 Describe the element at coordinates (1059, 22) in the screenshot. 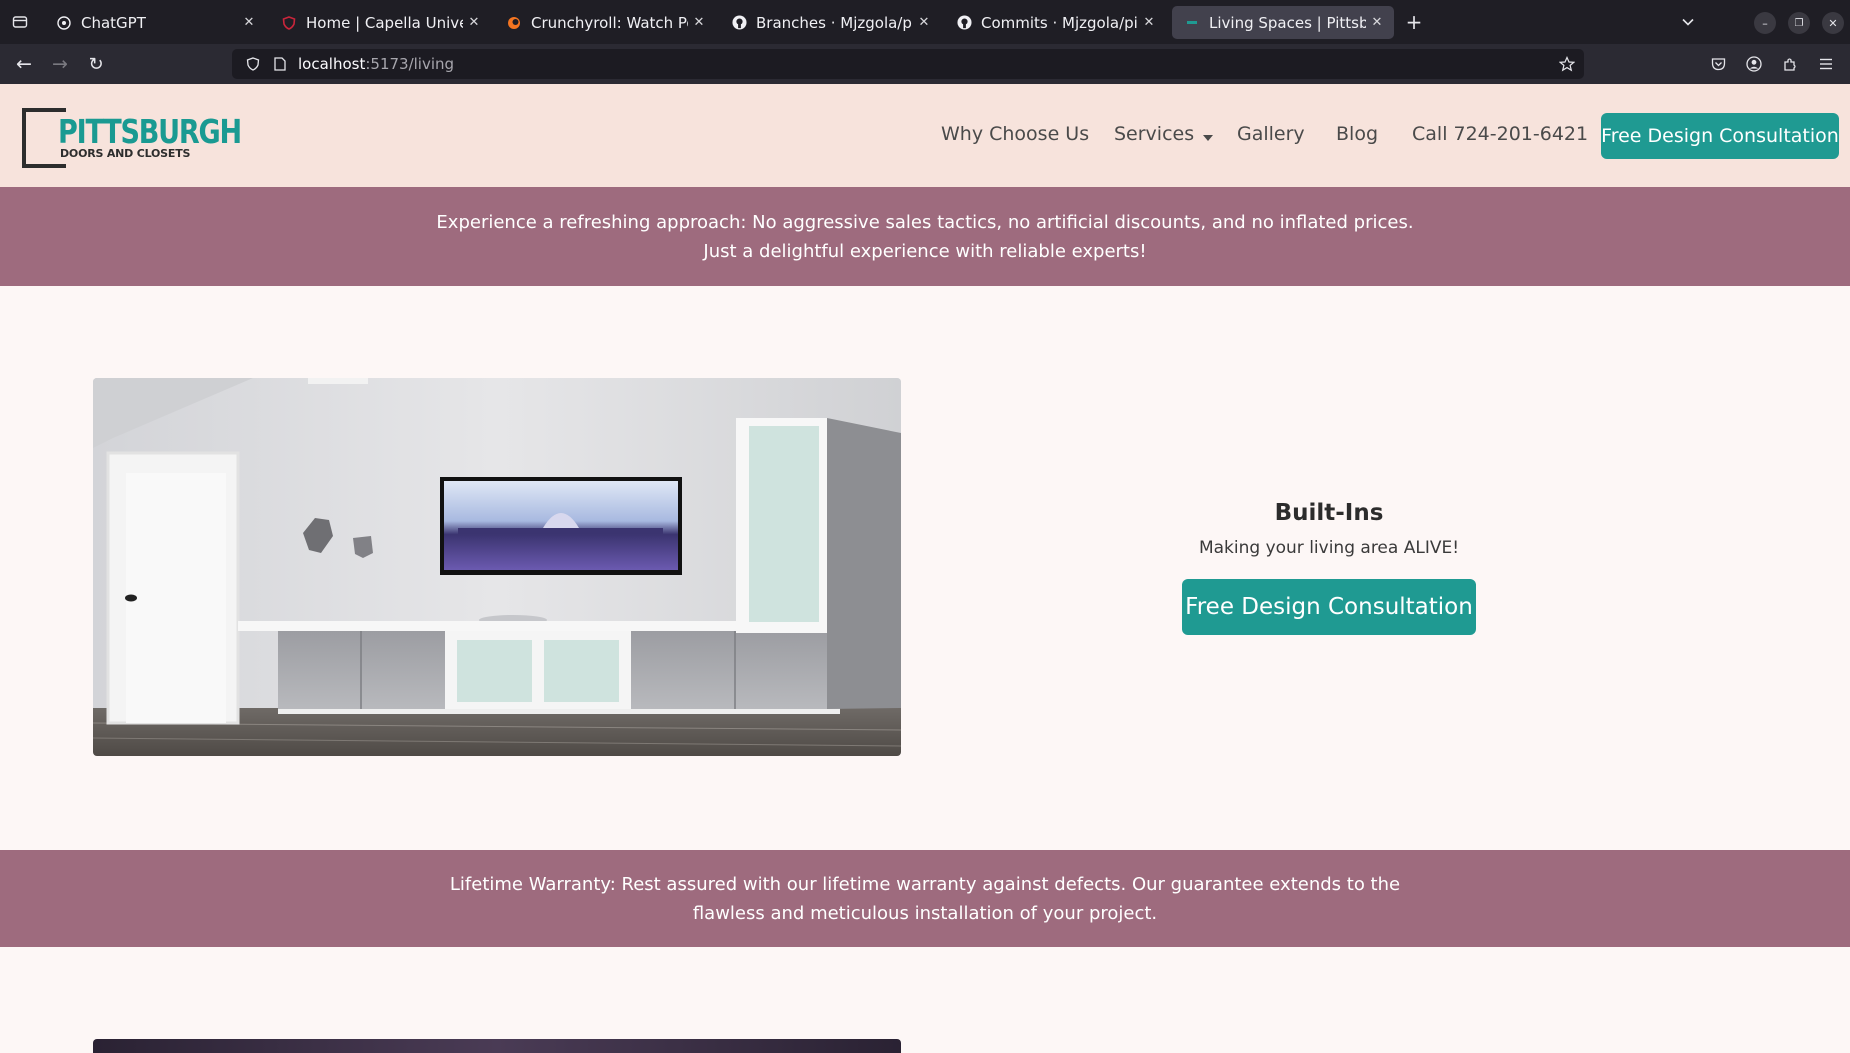

I see `tab-title: Commits · Mjzgola/pittd` at that location.